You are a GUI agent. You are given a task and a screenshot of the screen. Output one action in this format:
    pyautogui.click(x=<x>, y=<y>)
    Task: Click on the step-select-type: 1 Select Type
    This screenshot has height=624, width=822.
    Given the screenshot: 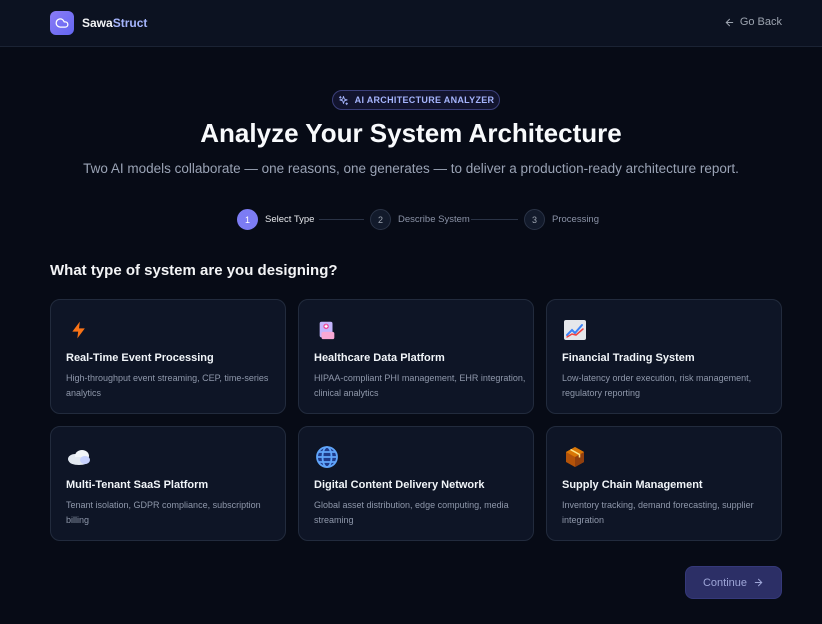 What is the action you would take?
    pyautogui.click(x=275, y=219)
    